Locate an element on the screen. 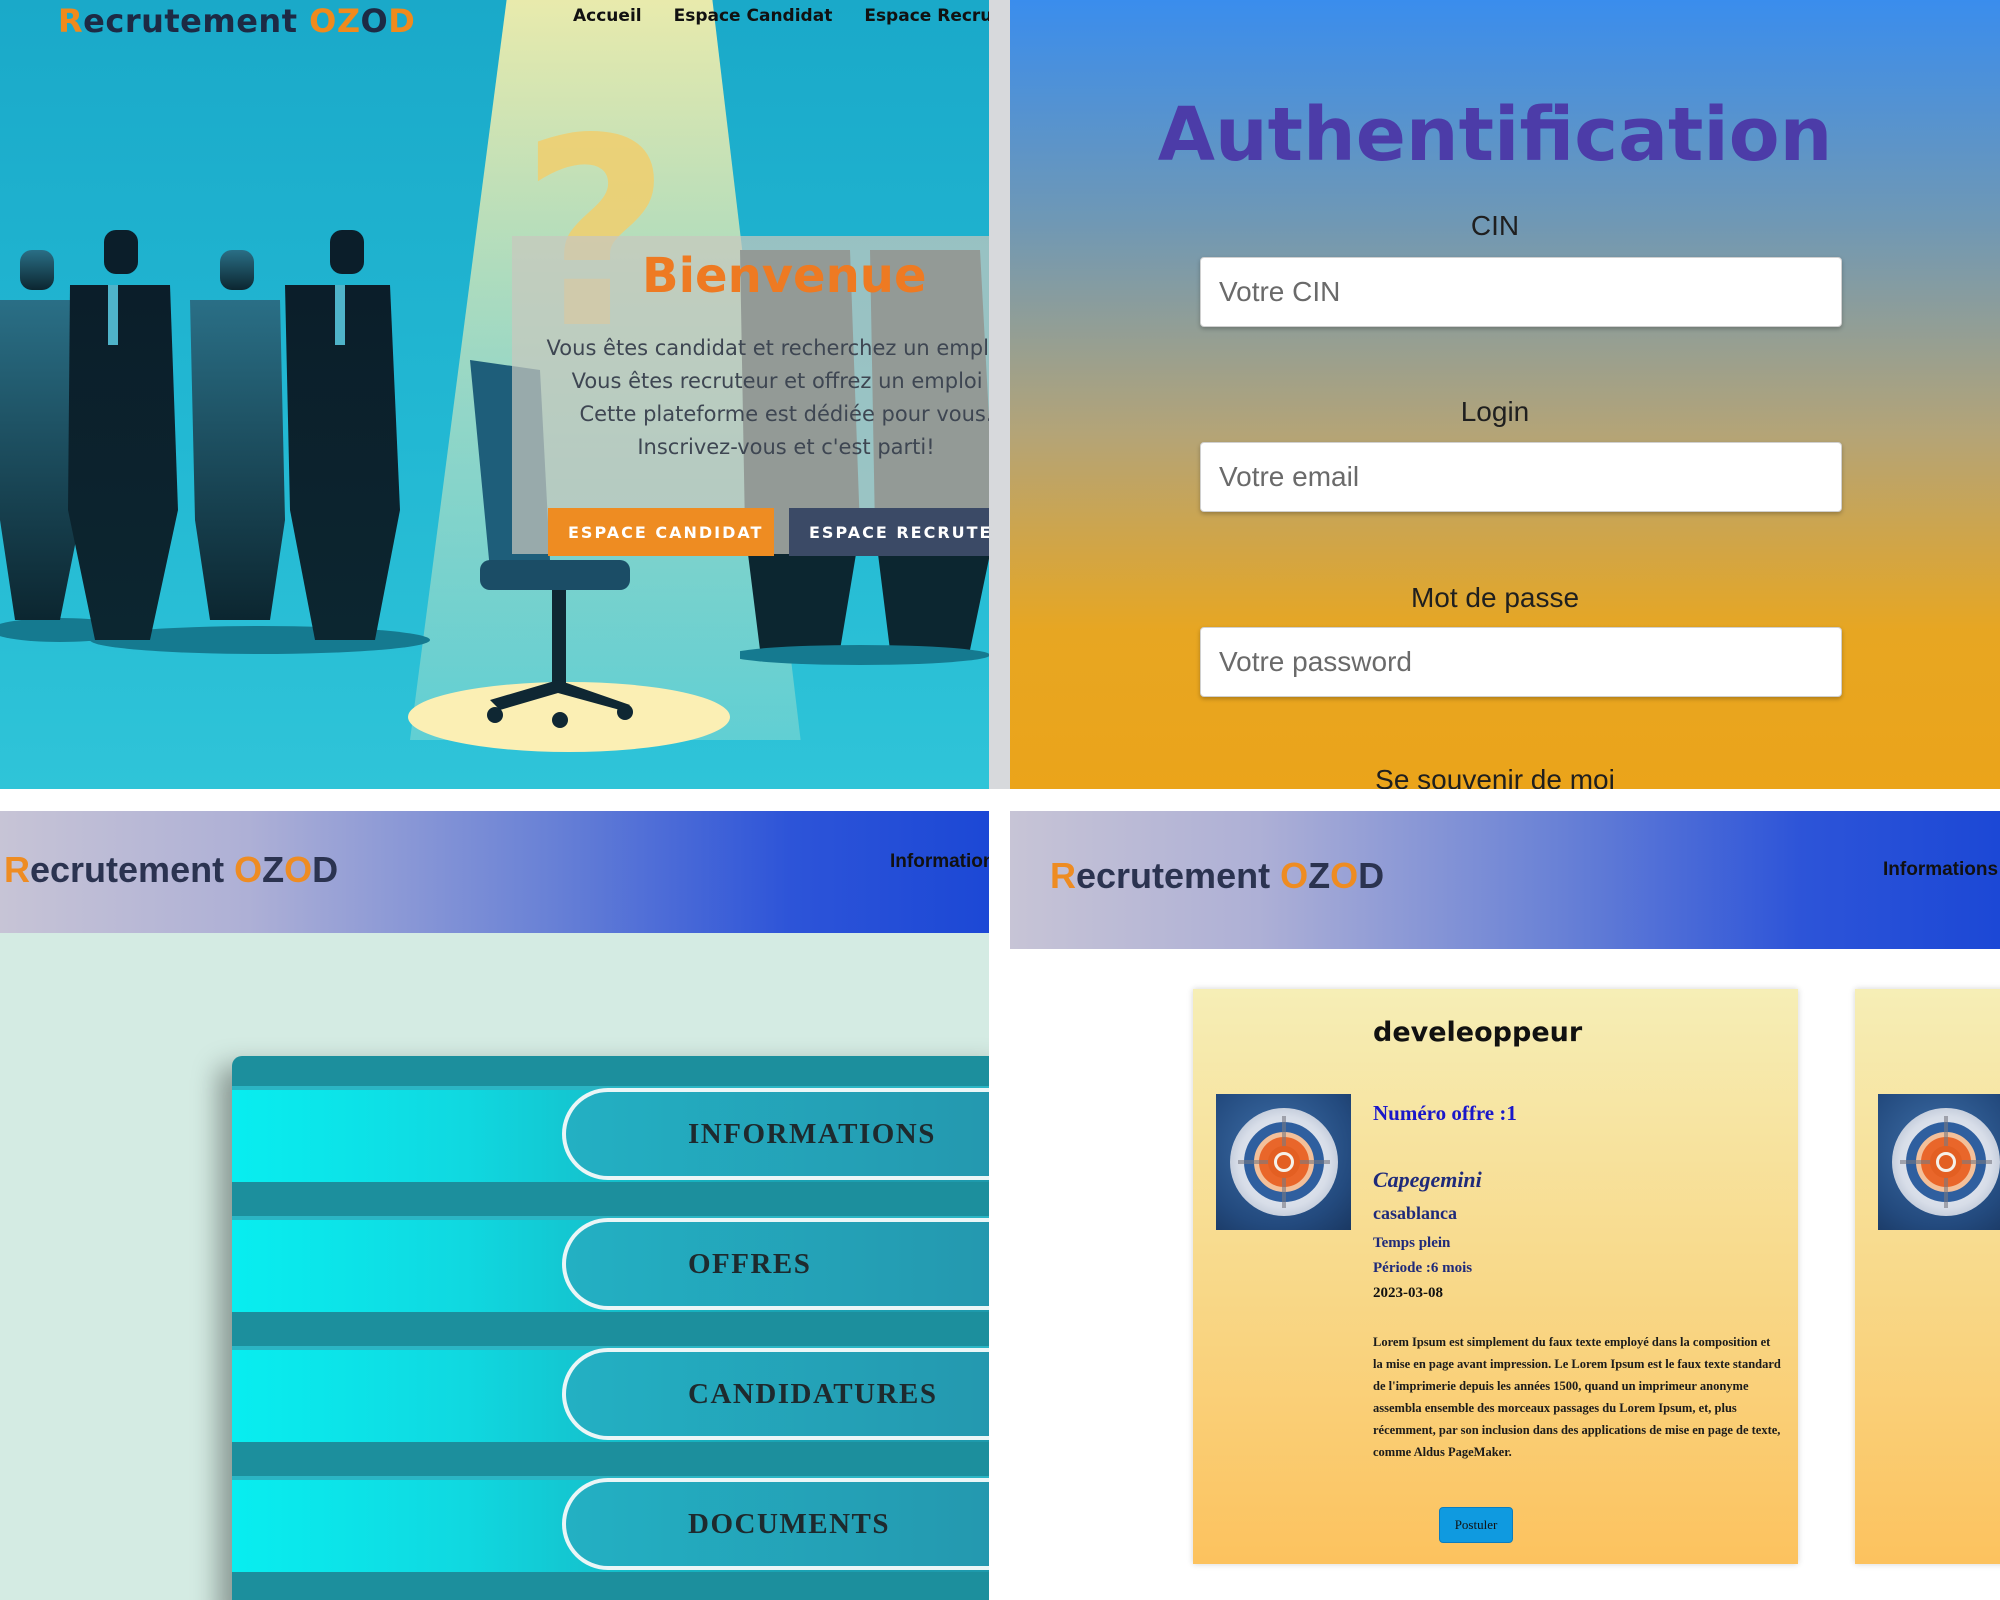 Image resolution: width=2000 pixels, height=1600 pixels. menu-item-offres: OFFRES is located at coordinates (775, 1264).